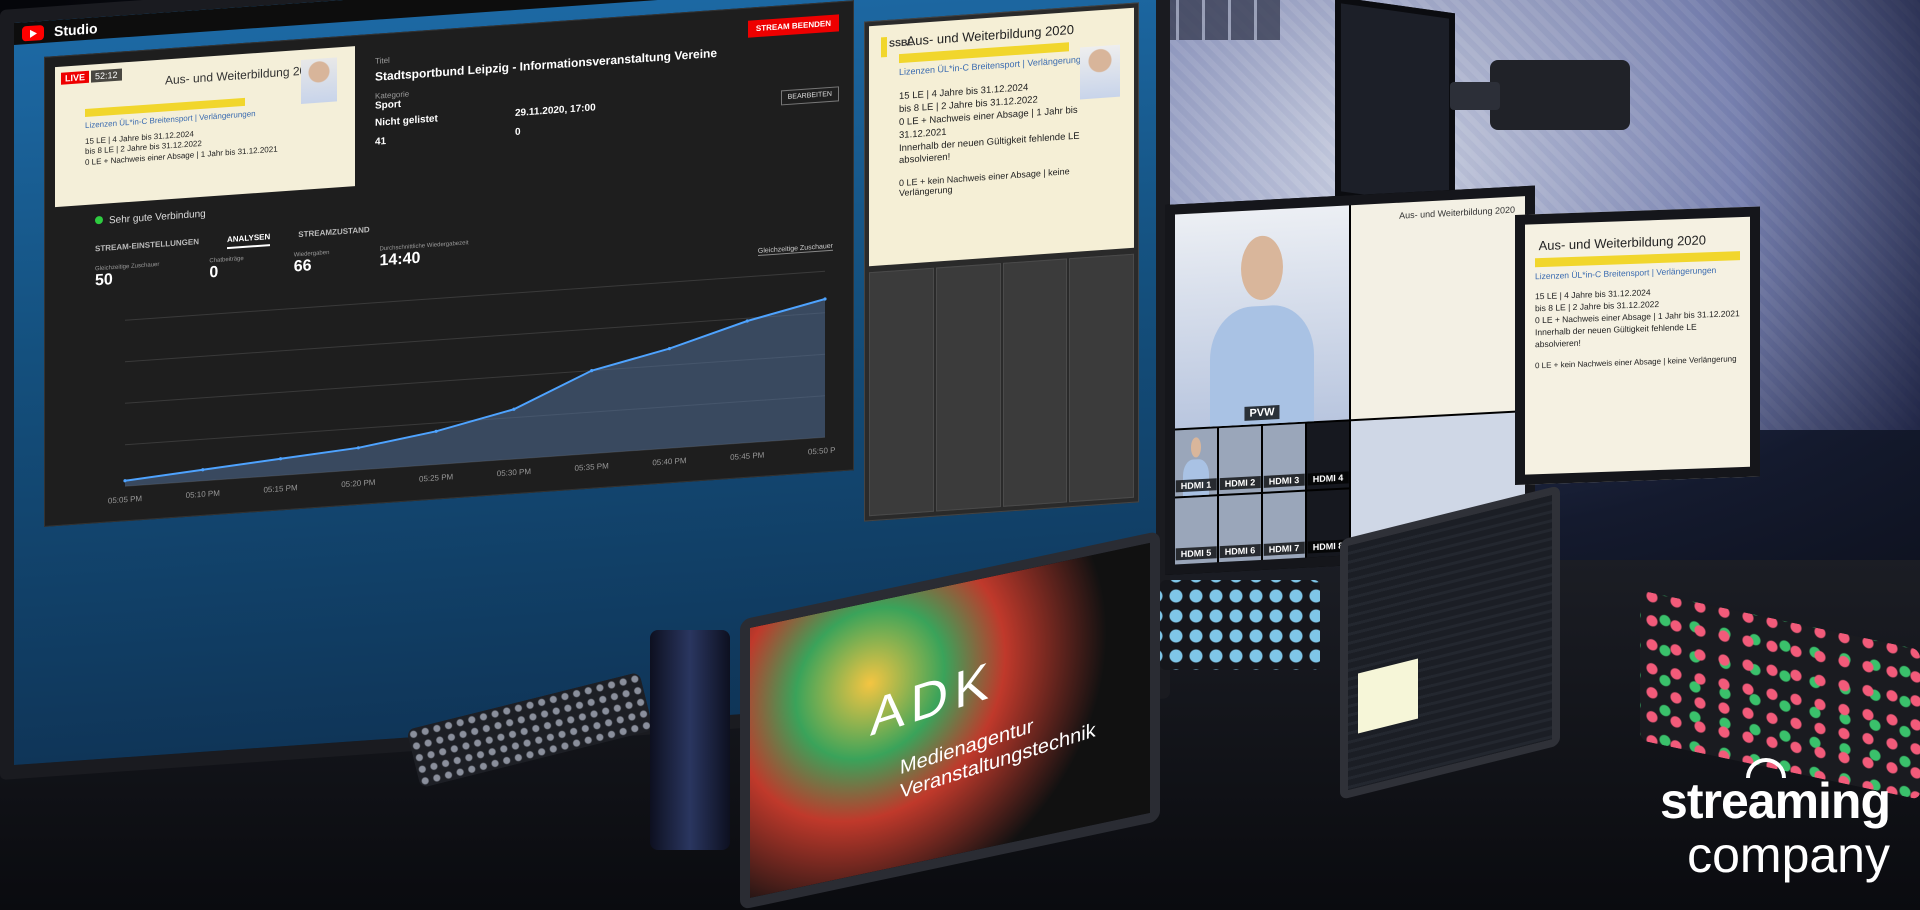 The height and width of the screenshot is (910, 1920). Describe the element at coordinates (436, 477) in the screenshot. I see `chart-x-tick: 05:25 PM` at that location.